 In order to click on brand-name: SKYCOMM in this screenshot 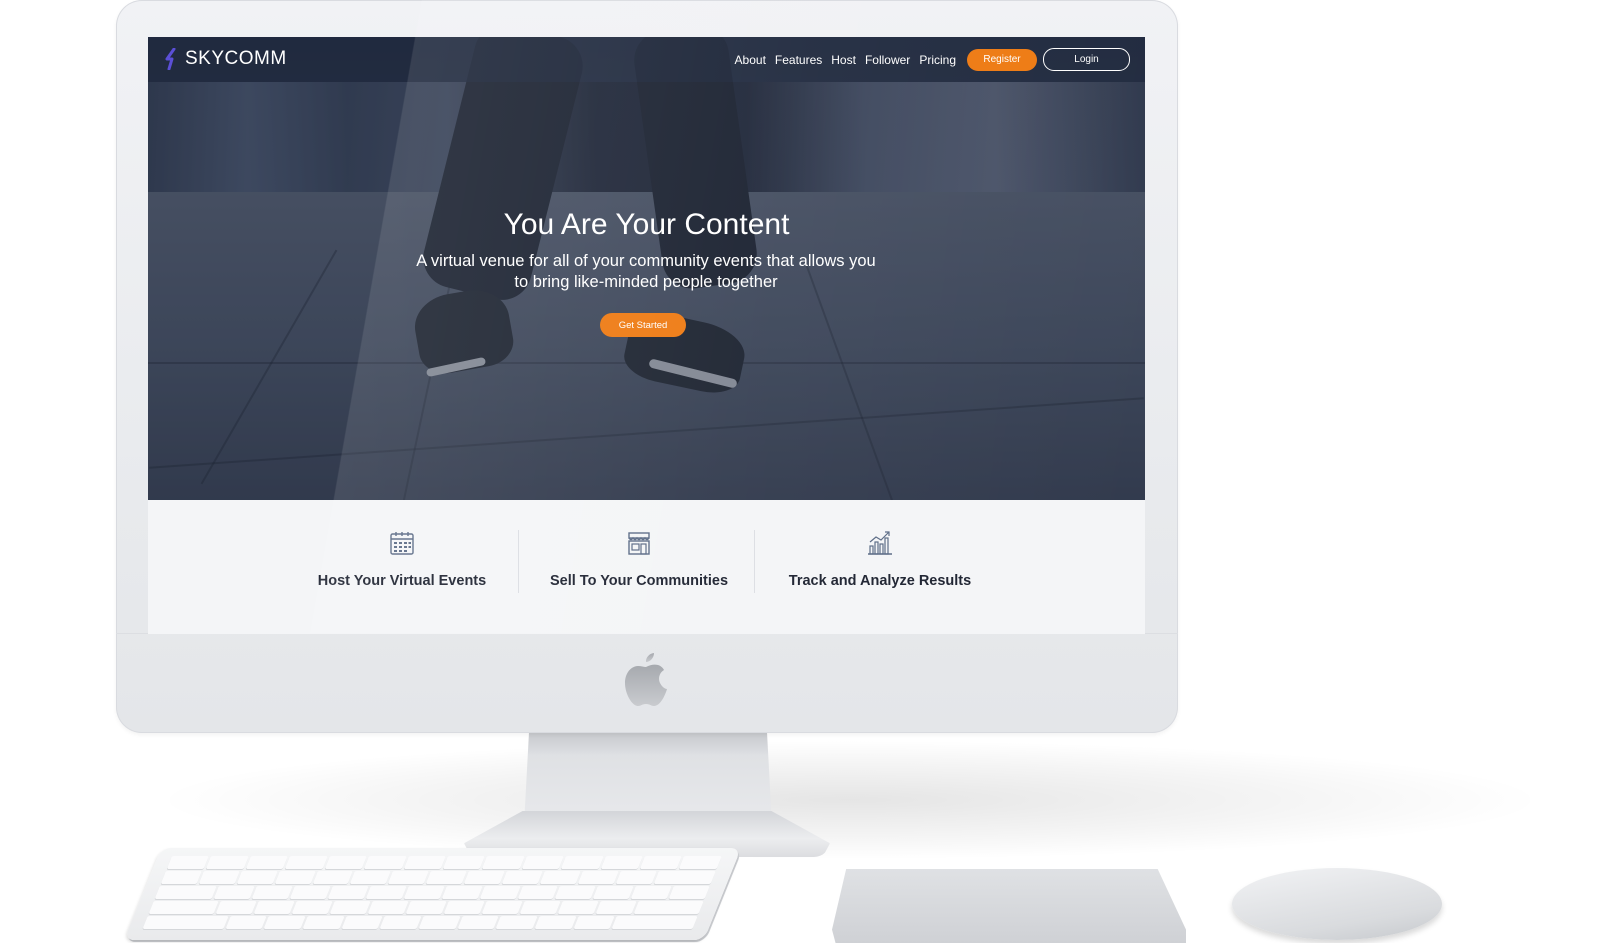, I will do `click(236, 58)`.